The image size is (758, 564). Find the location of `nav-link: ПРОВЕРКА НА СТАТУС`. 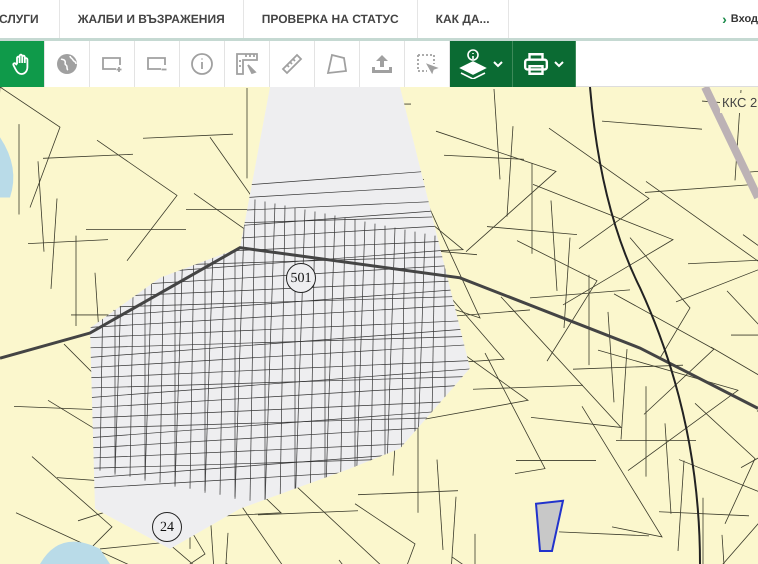

nav-link: ПРОВЕРКА НА СТАТУС is located at coordinates (331, 19).